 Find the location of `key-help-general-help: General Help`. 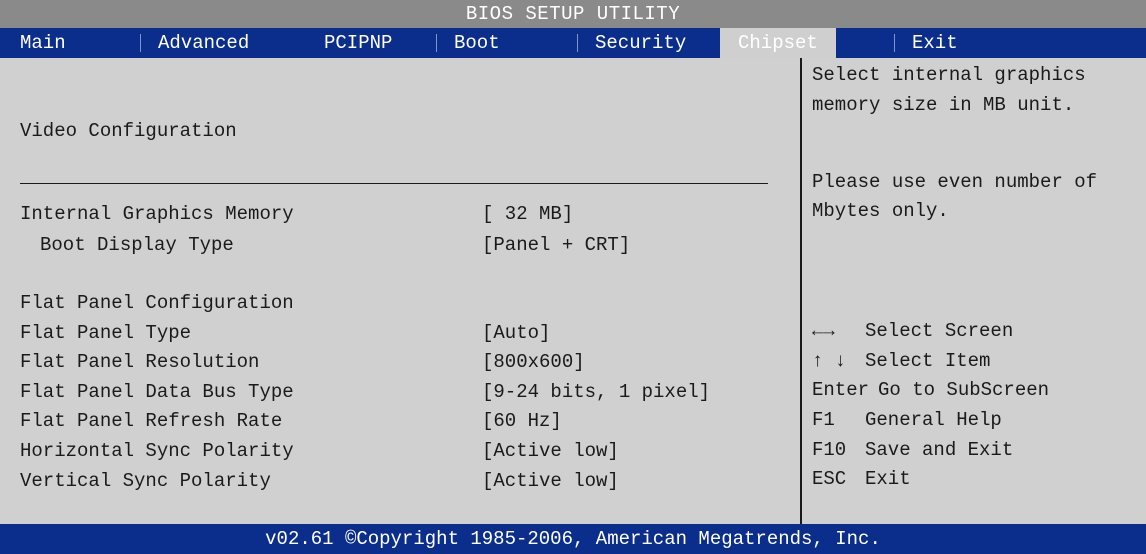

key-help-general-help: General Help is located at coordinates (933, 420).